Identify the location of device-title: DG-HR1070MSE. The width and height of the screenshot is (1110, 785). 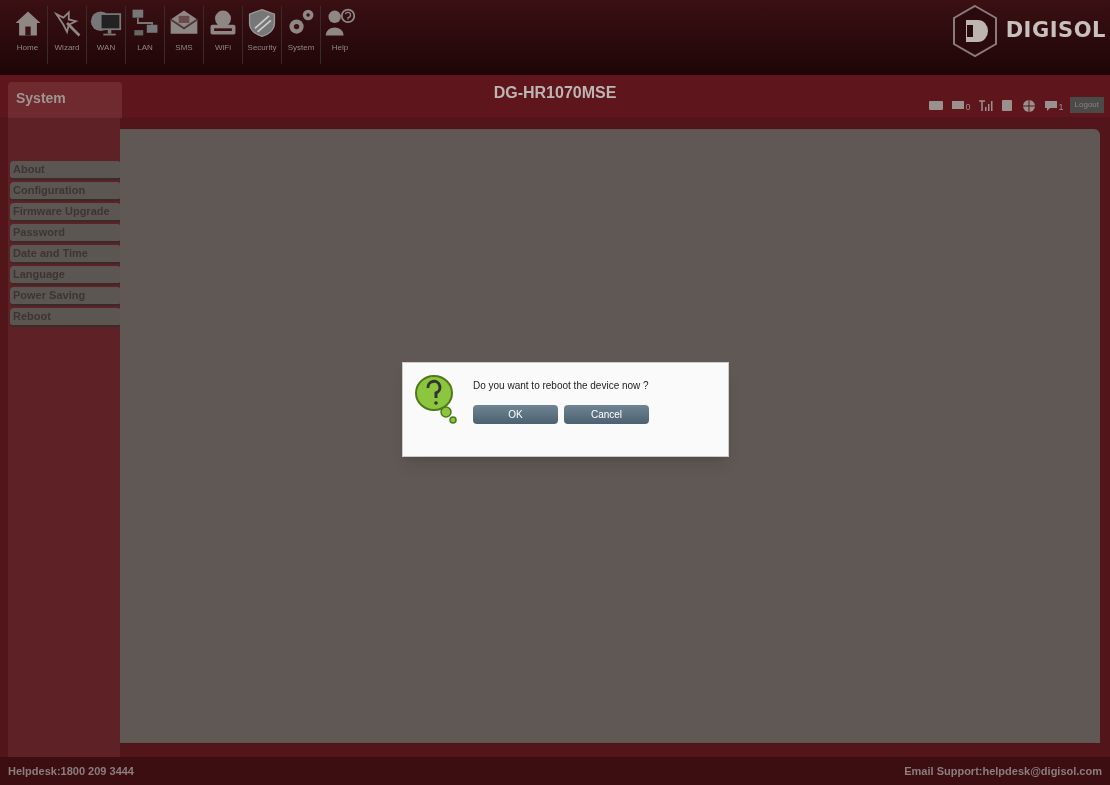
(555, 93).